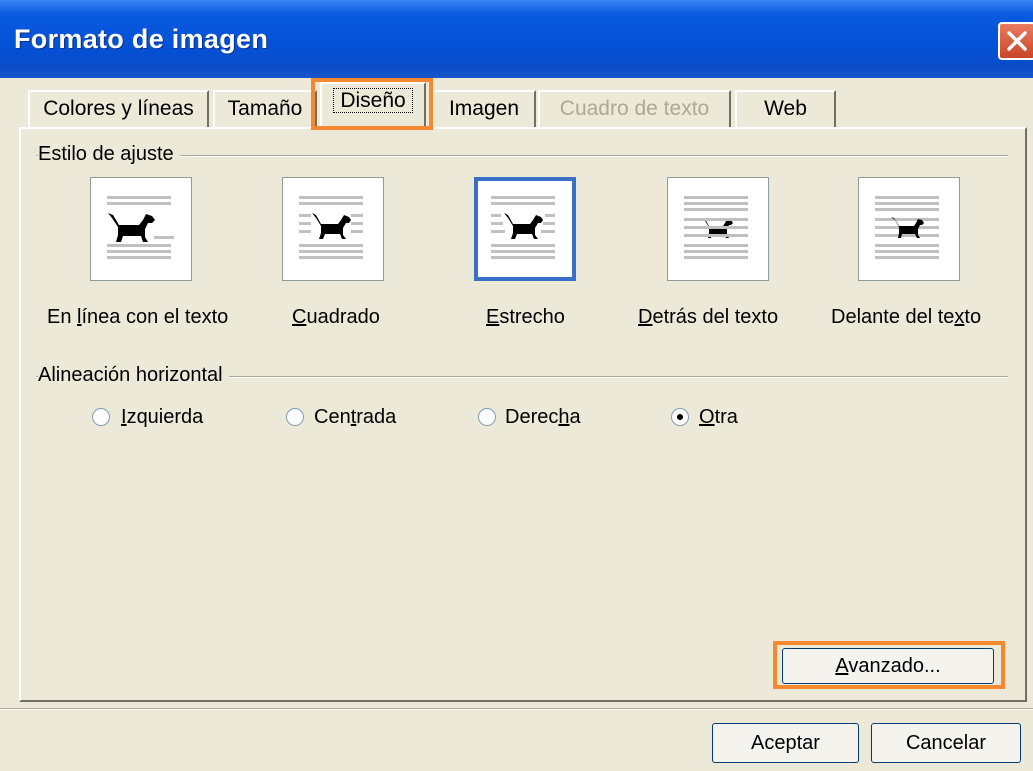  What do you see at coordinates (118, 108) in the screenshot?
I see `tab-colores-y-lineas: Colores y líneas` at bounding box center [118, 108].